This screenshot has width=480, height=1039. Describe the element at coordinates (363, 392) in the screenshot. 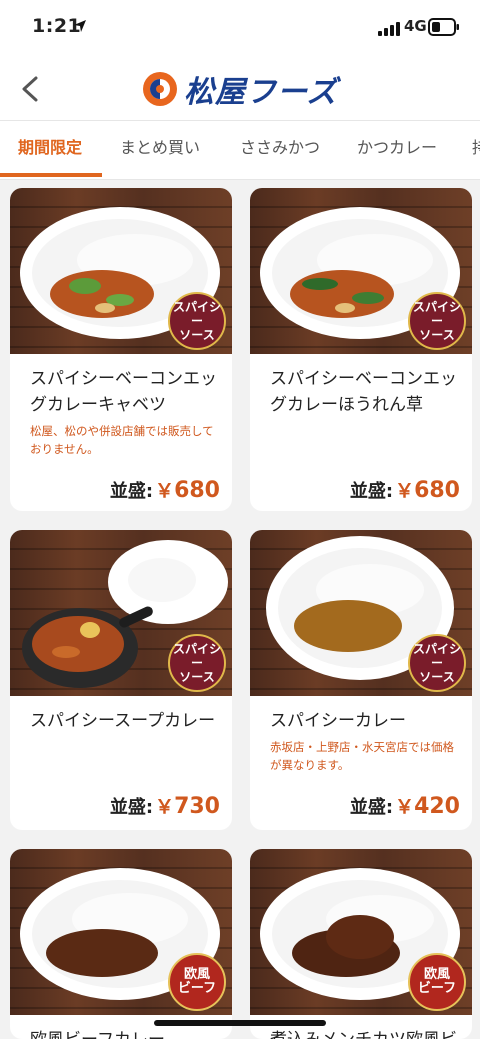

I see `item-name: スパイシーベーコンエッグカレーほうれん草` at that location.